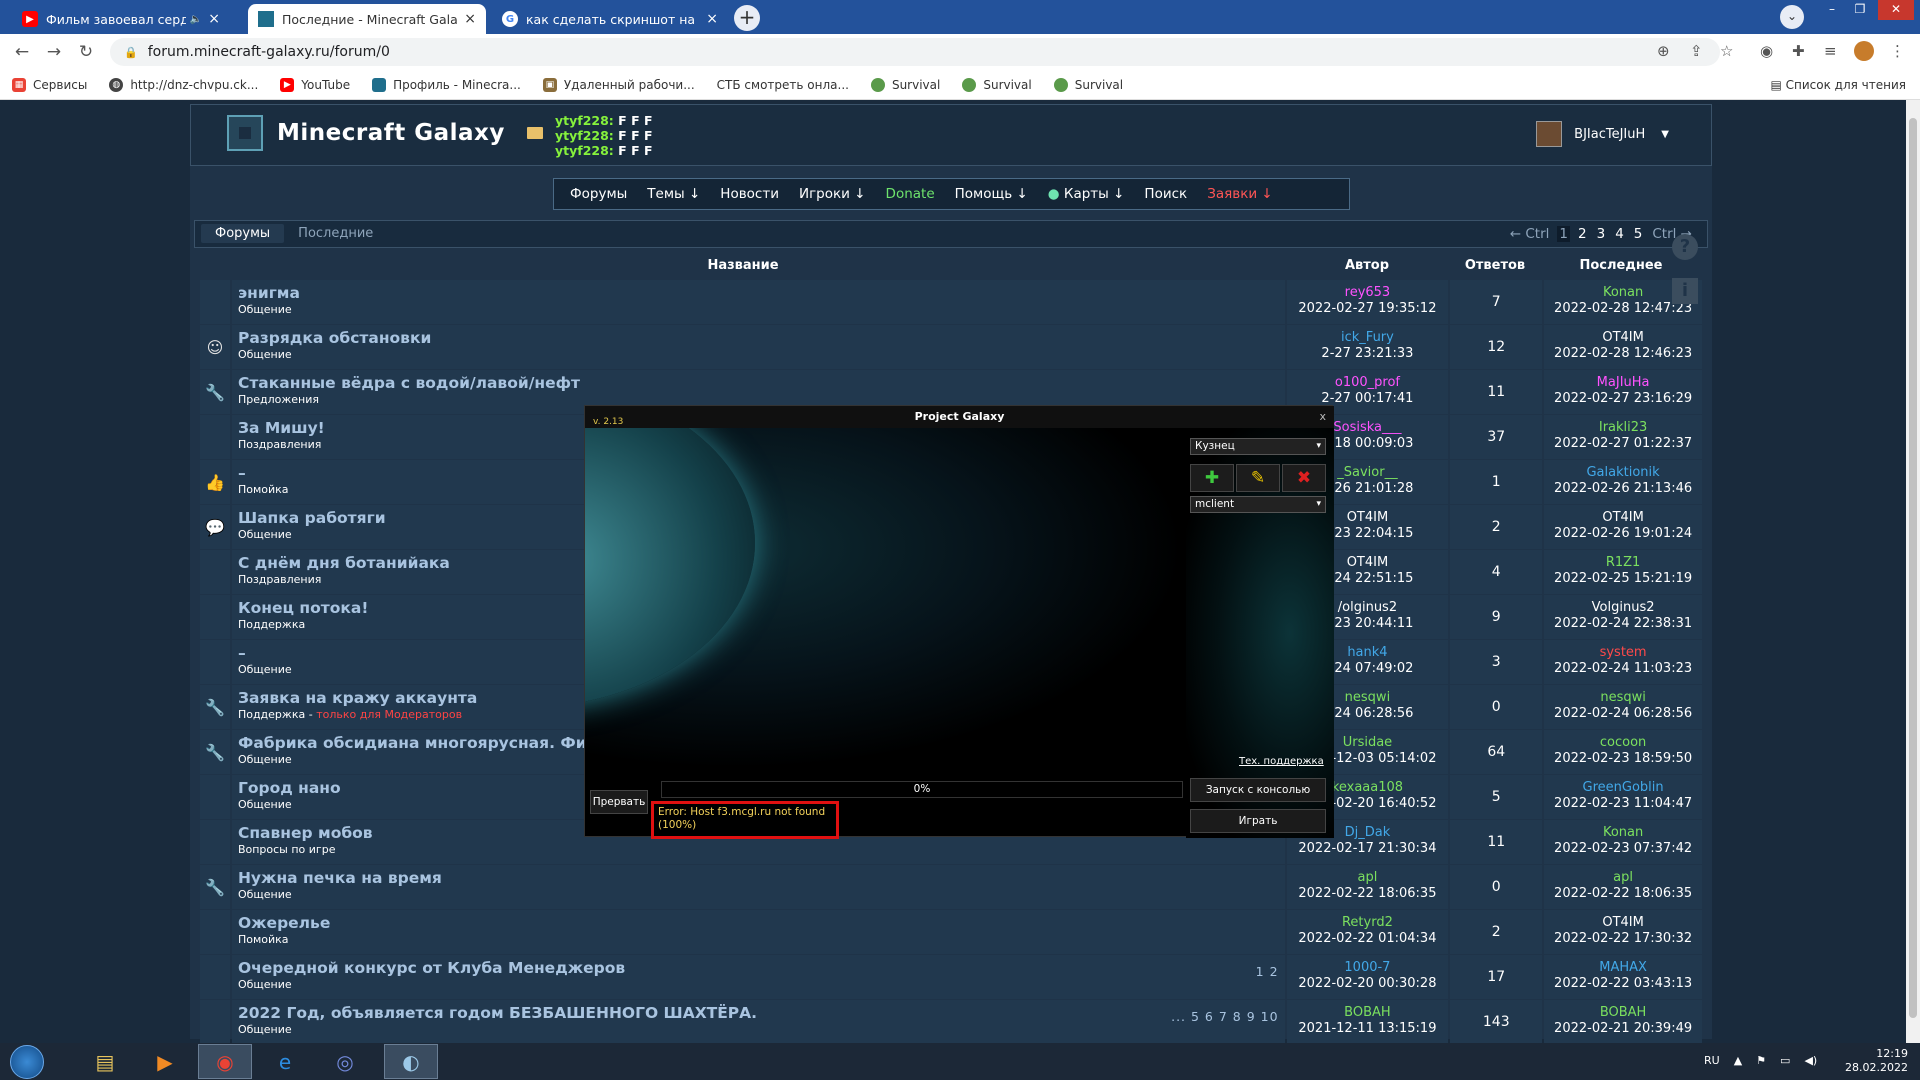 This screenshot has height=1080, width=1920. I want to click on tab-google: G как сделать скриншот на компе ×, so click(610, 19).